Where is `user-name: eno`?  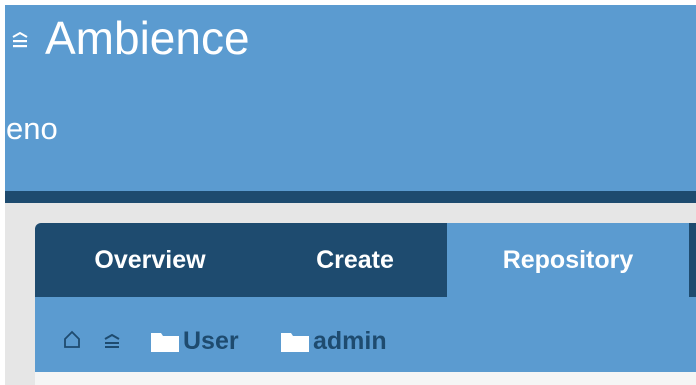
user-name: eno is located at coordinates (32, 128).